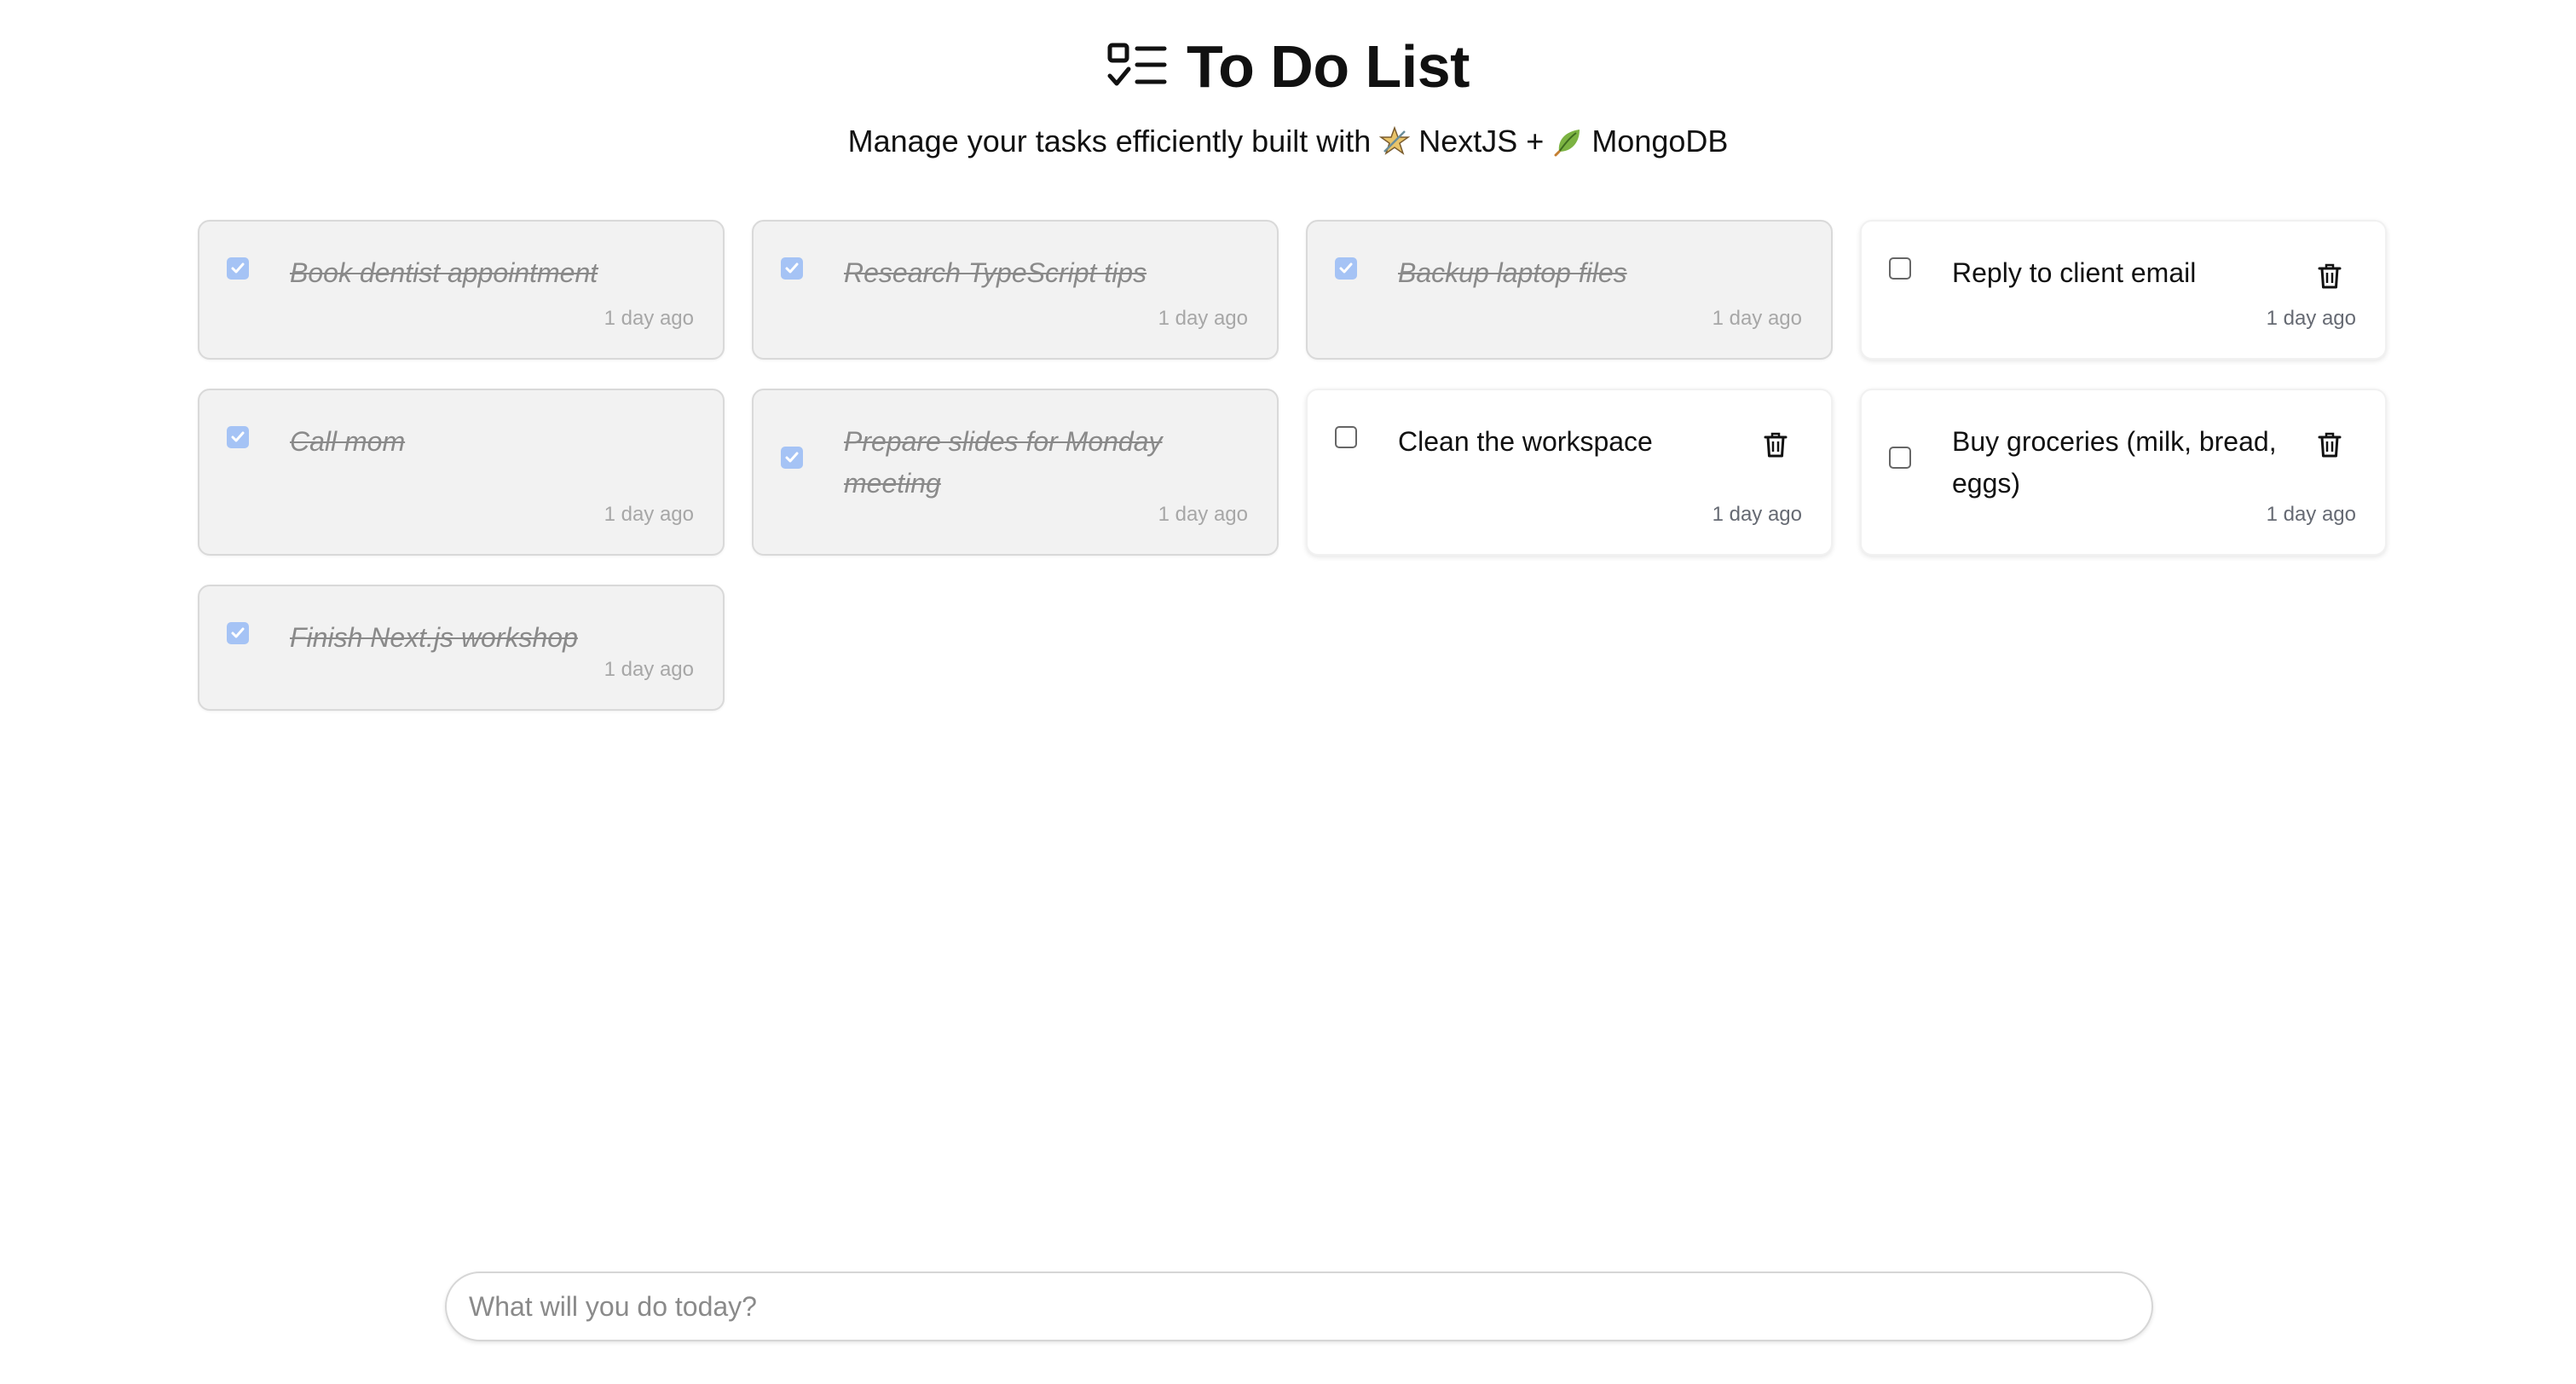 This screenshot has height=1384, width=2576. Describe the element at coordinates (348, 441) in the screenshot. I see `task-text: Call mom` at that location.